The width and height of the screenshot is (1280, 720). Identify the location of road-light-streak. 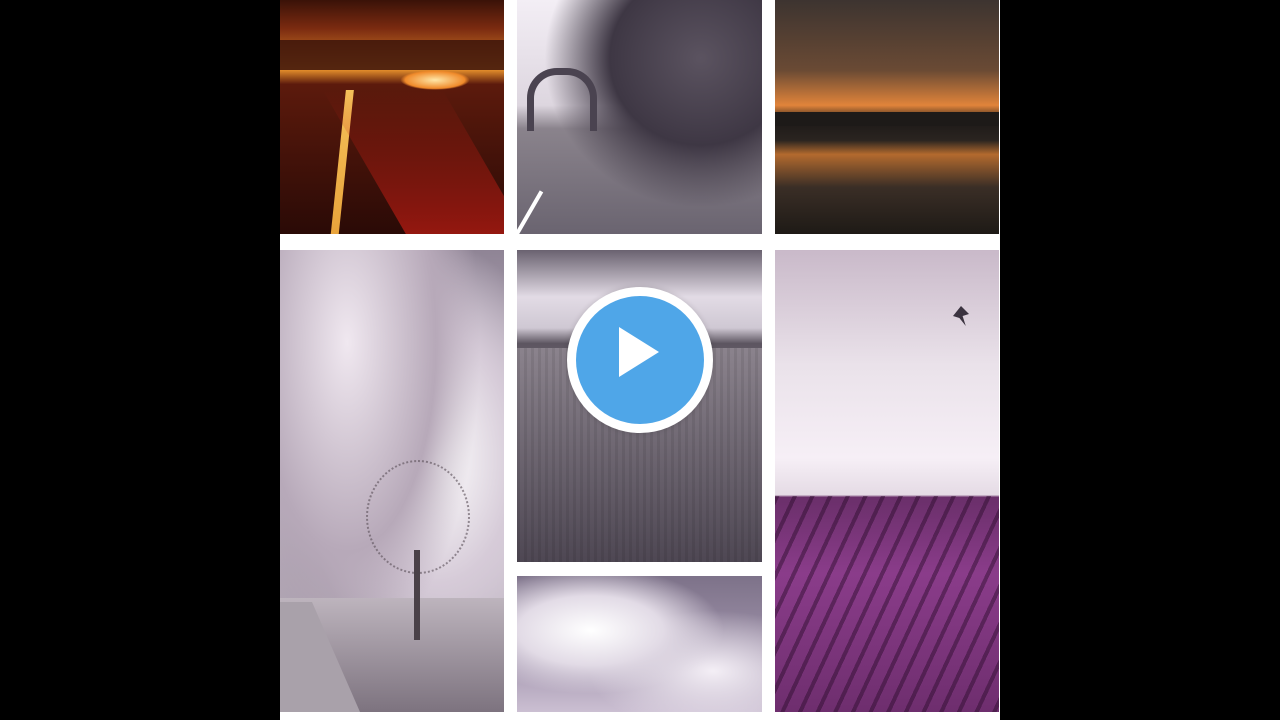
(413, 162).